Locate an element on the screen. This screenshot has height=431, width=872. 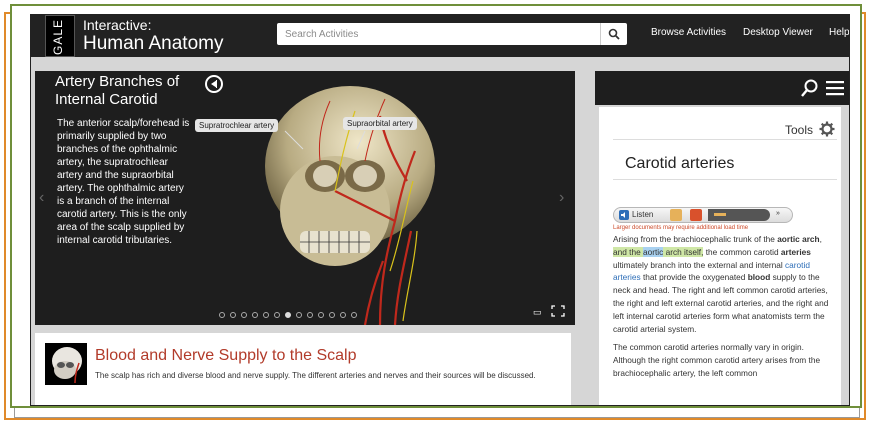
gale-logo: GALE is located at coordinates (60, 36).